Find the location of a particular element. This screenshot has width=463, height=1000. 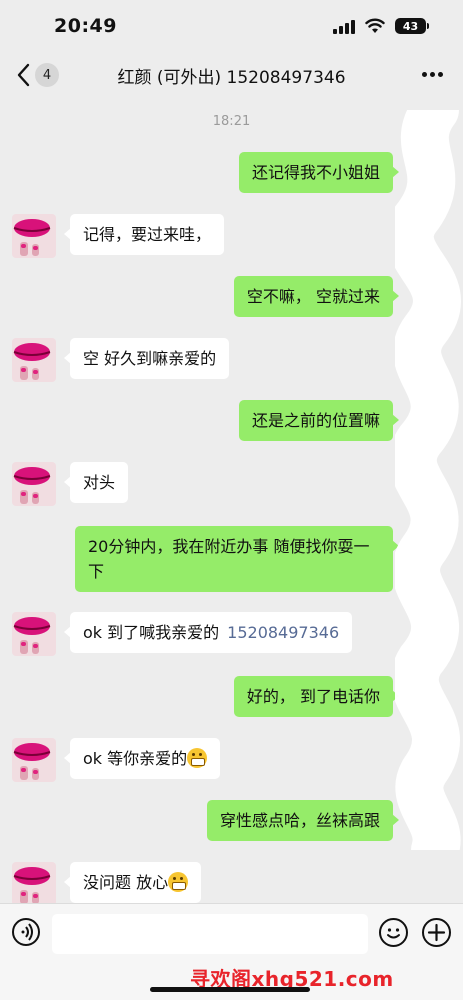

message-bubble-sent: 还记得我不小姐姐 is located at coordinates (319, 172).